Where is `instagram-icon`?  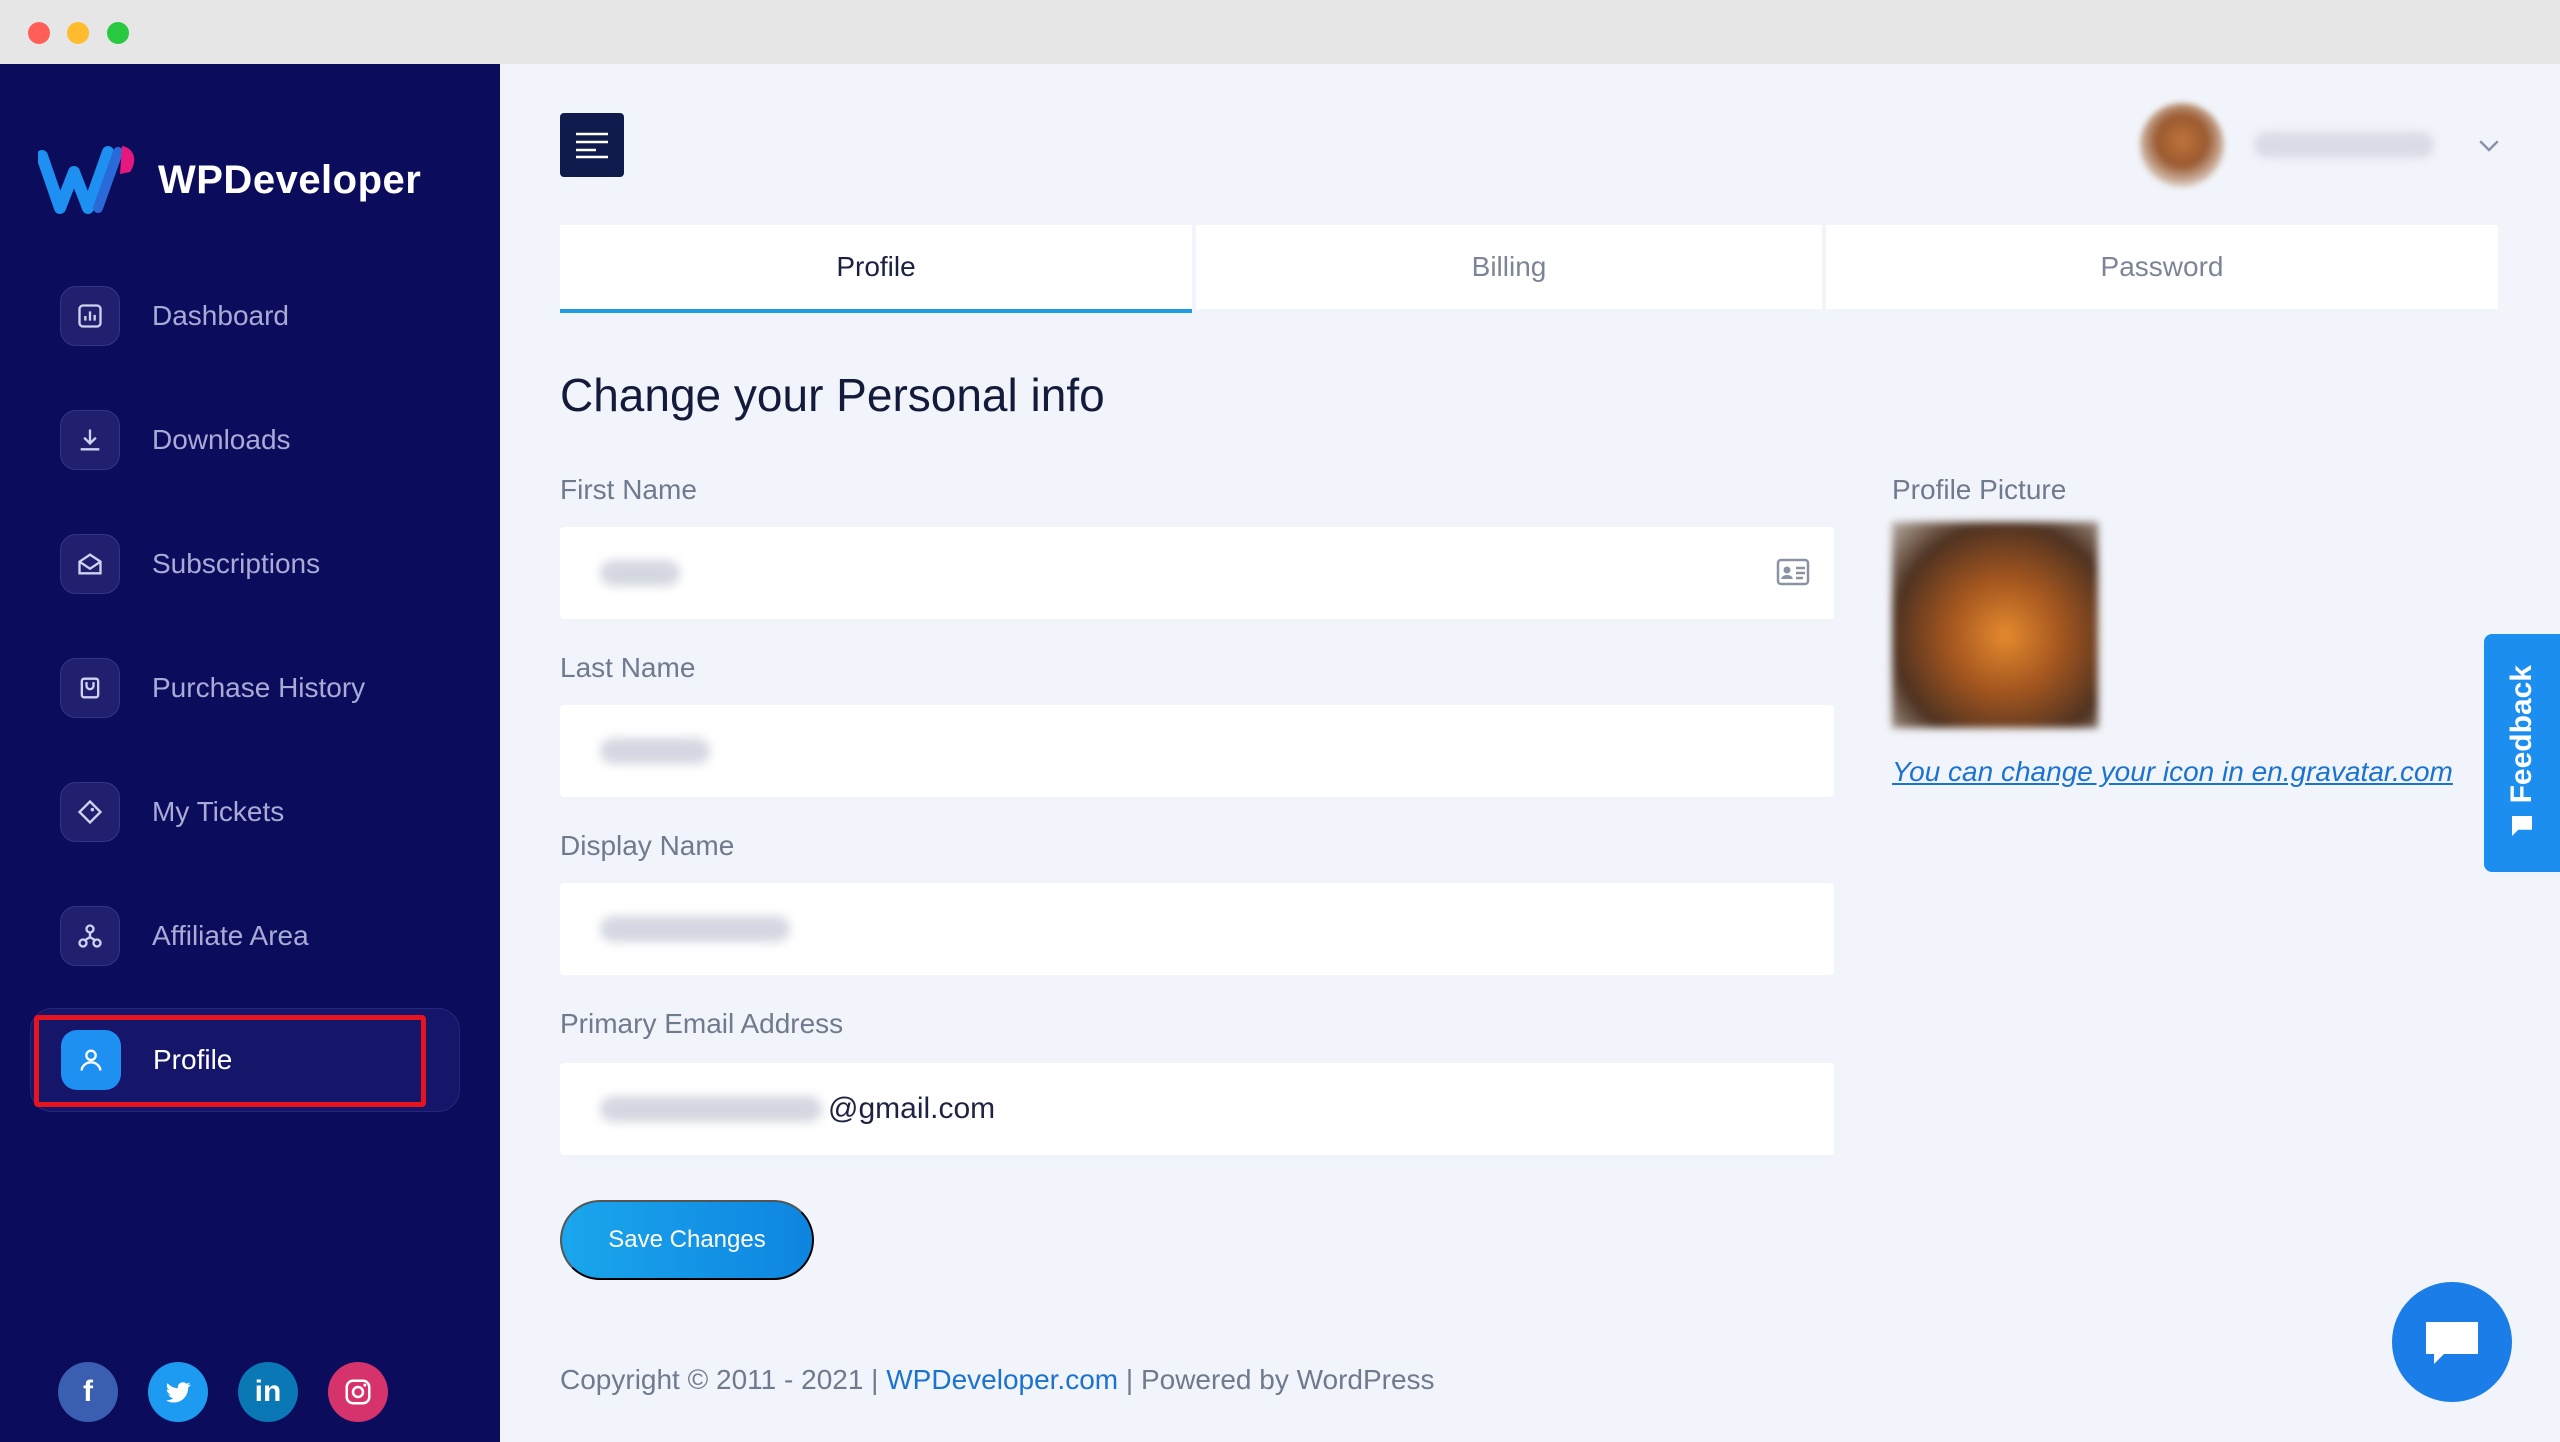
instagram-icon is located at coordinates (358, 1392).